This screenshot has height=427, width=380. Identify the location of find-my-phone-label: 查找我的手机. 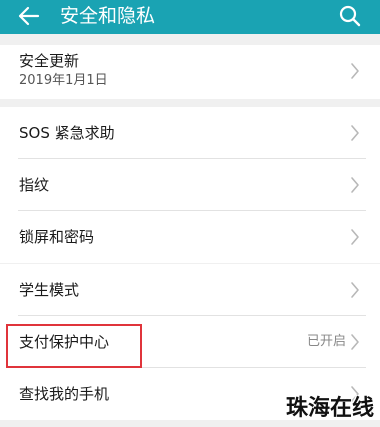
(64, 394).